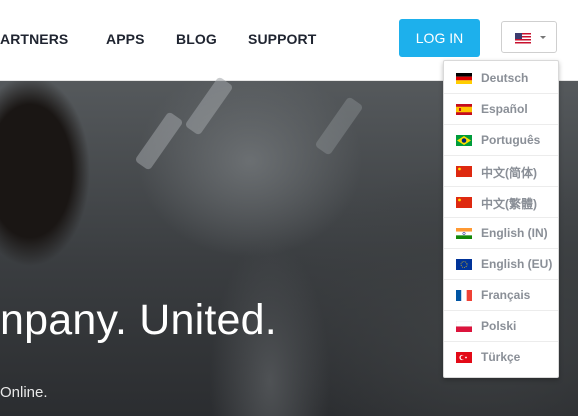 The width and height of the screenshot is (578, 416). What do you see at coordinates (464, 357) in the screenshot?
I see `turkey-flag-icon` at bounding box center [464, 357].